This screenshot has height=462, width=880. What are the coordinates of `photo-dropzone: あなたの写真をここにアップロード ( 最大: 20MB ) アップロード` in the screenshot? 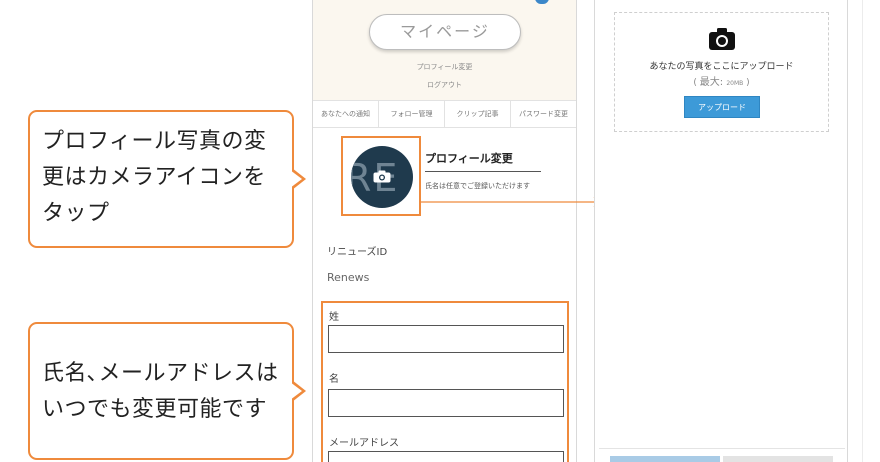 It's located at (721, 72).